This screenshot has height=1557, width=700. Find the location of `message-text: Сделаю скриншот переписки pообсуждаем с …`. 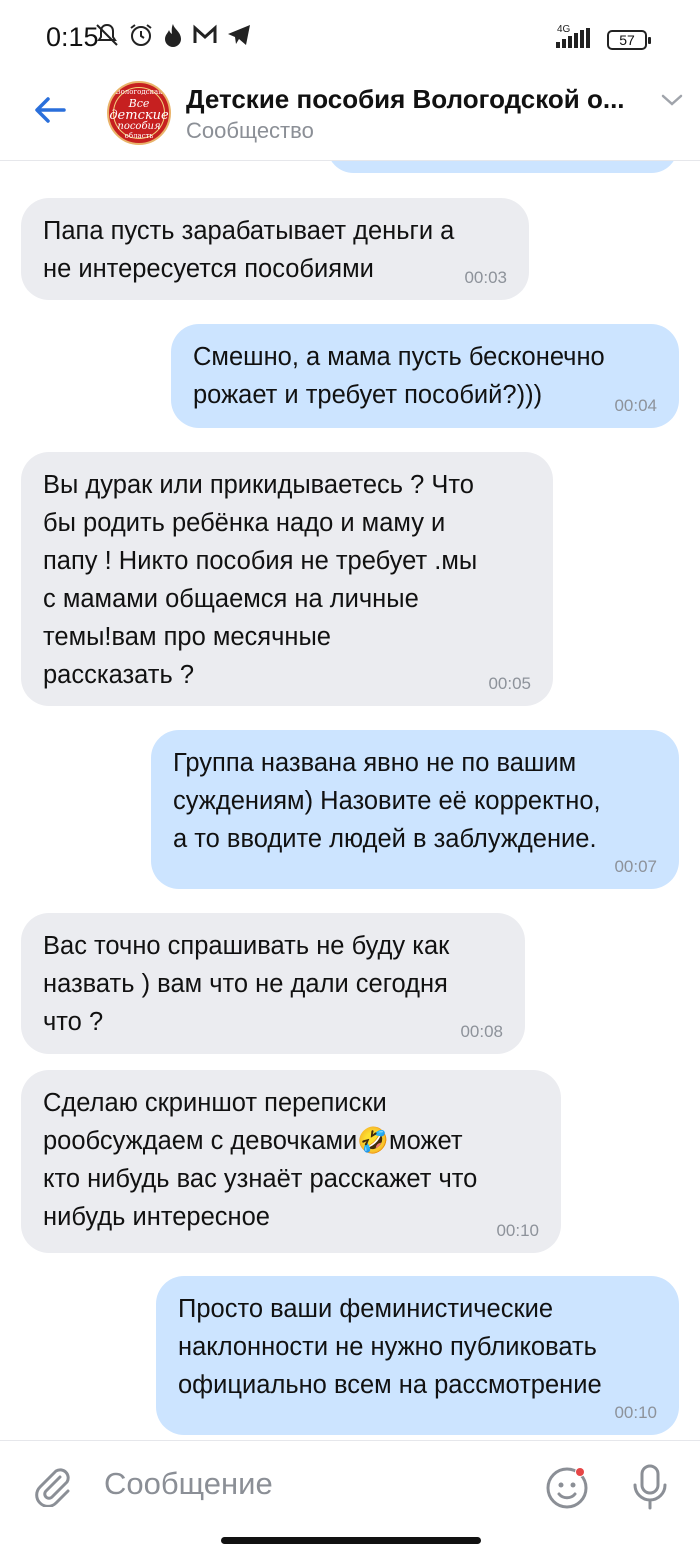

message-text: Сделаю скриншот переписки pообсуждаем с … is located at coordinates (260, 1160).